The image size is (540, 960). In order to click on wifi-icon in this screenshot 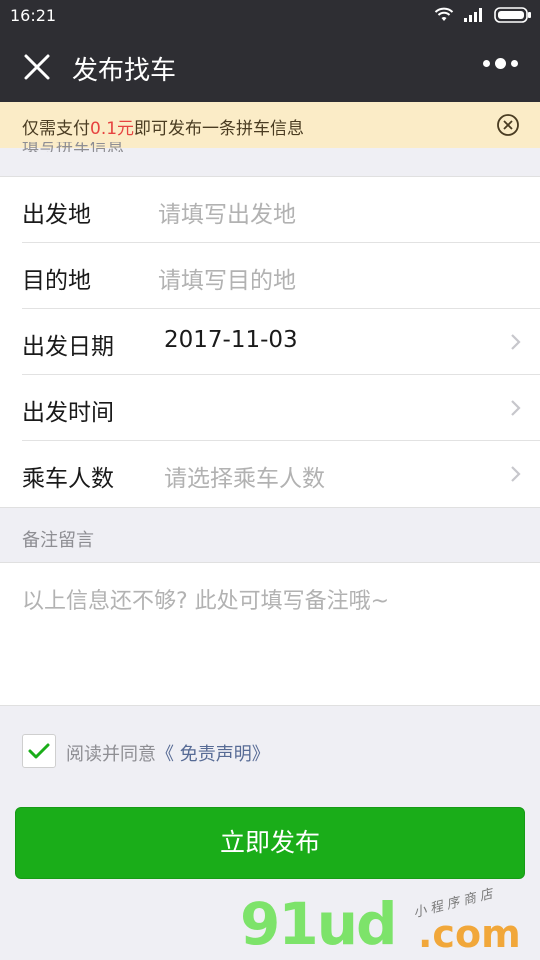, I will do `click(444, 14)`.